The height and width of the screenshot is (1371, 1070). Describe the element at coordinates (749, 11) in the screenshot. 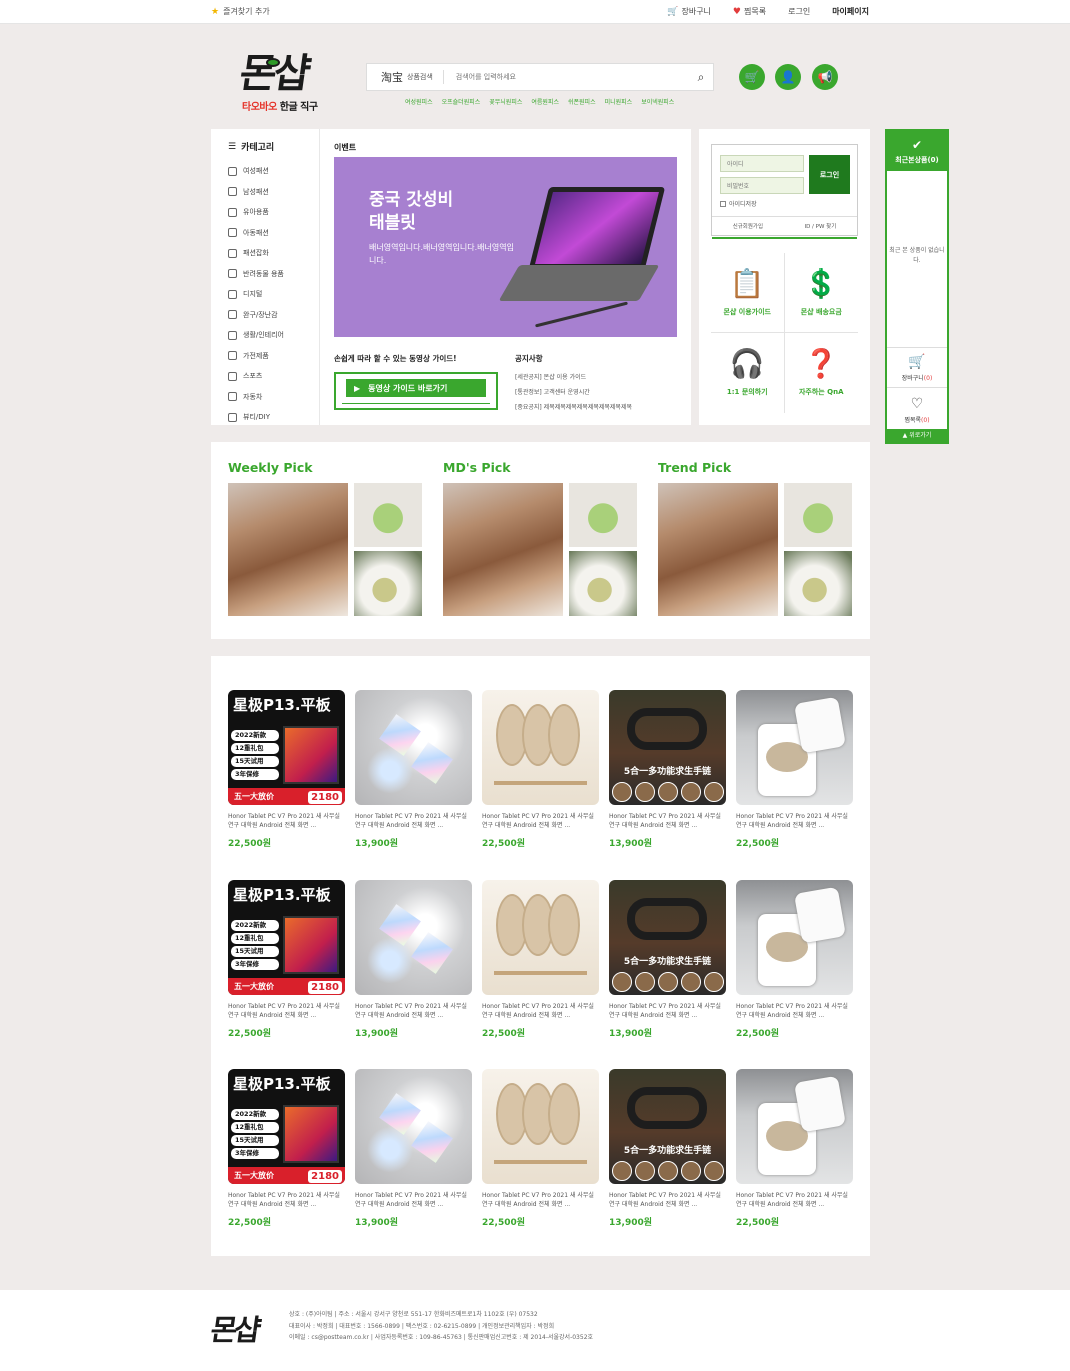

I see `top-wishlist-link: ♥ 찜목록` at that location.